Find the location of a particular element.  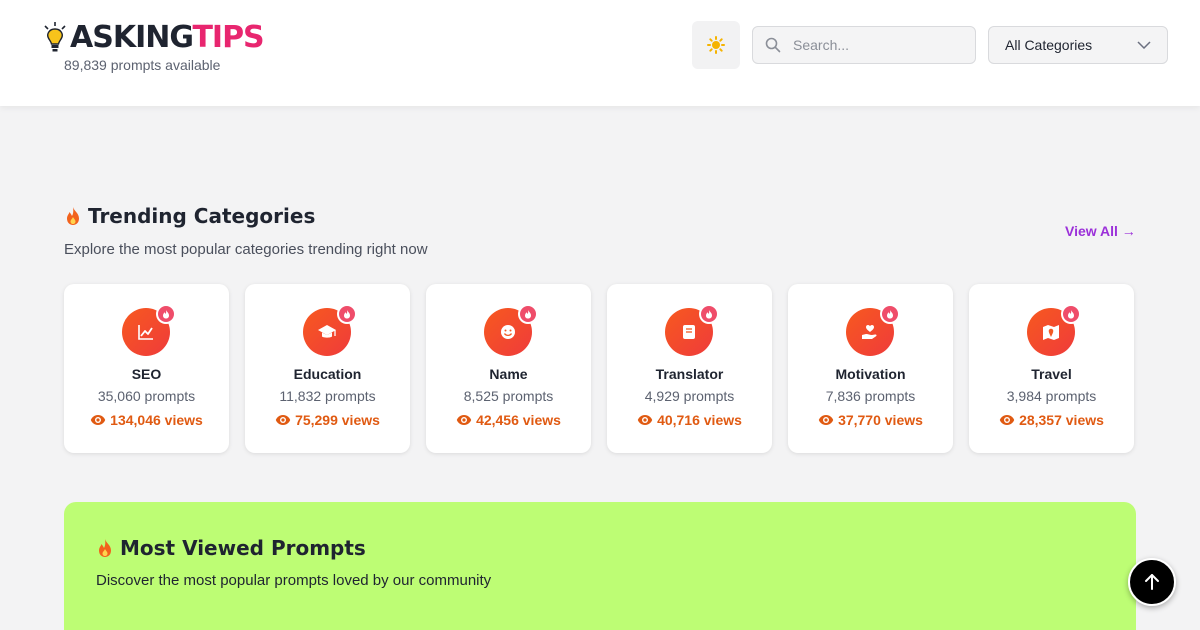

category-name: Travel is located at coordinates (1051, 374).